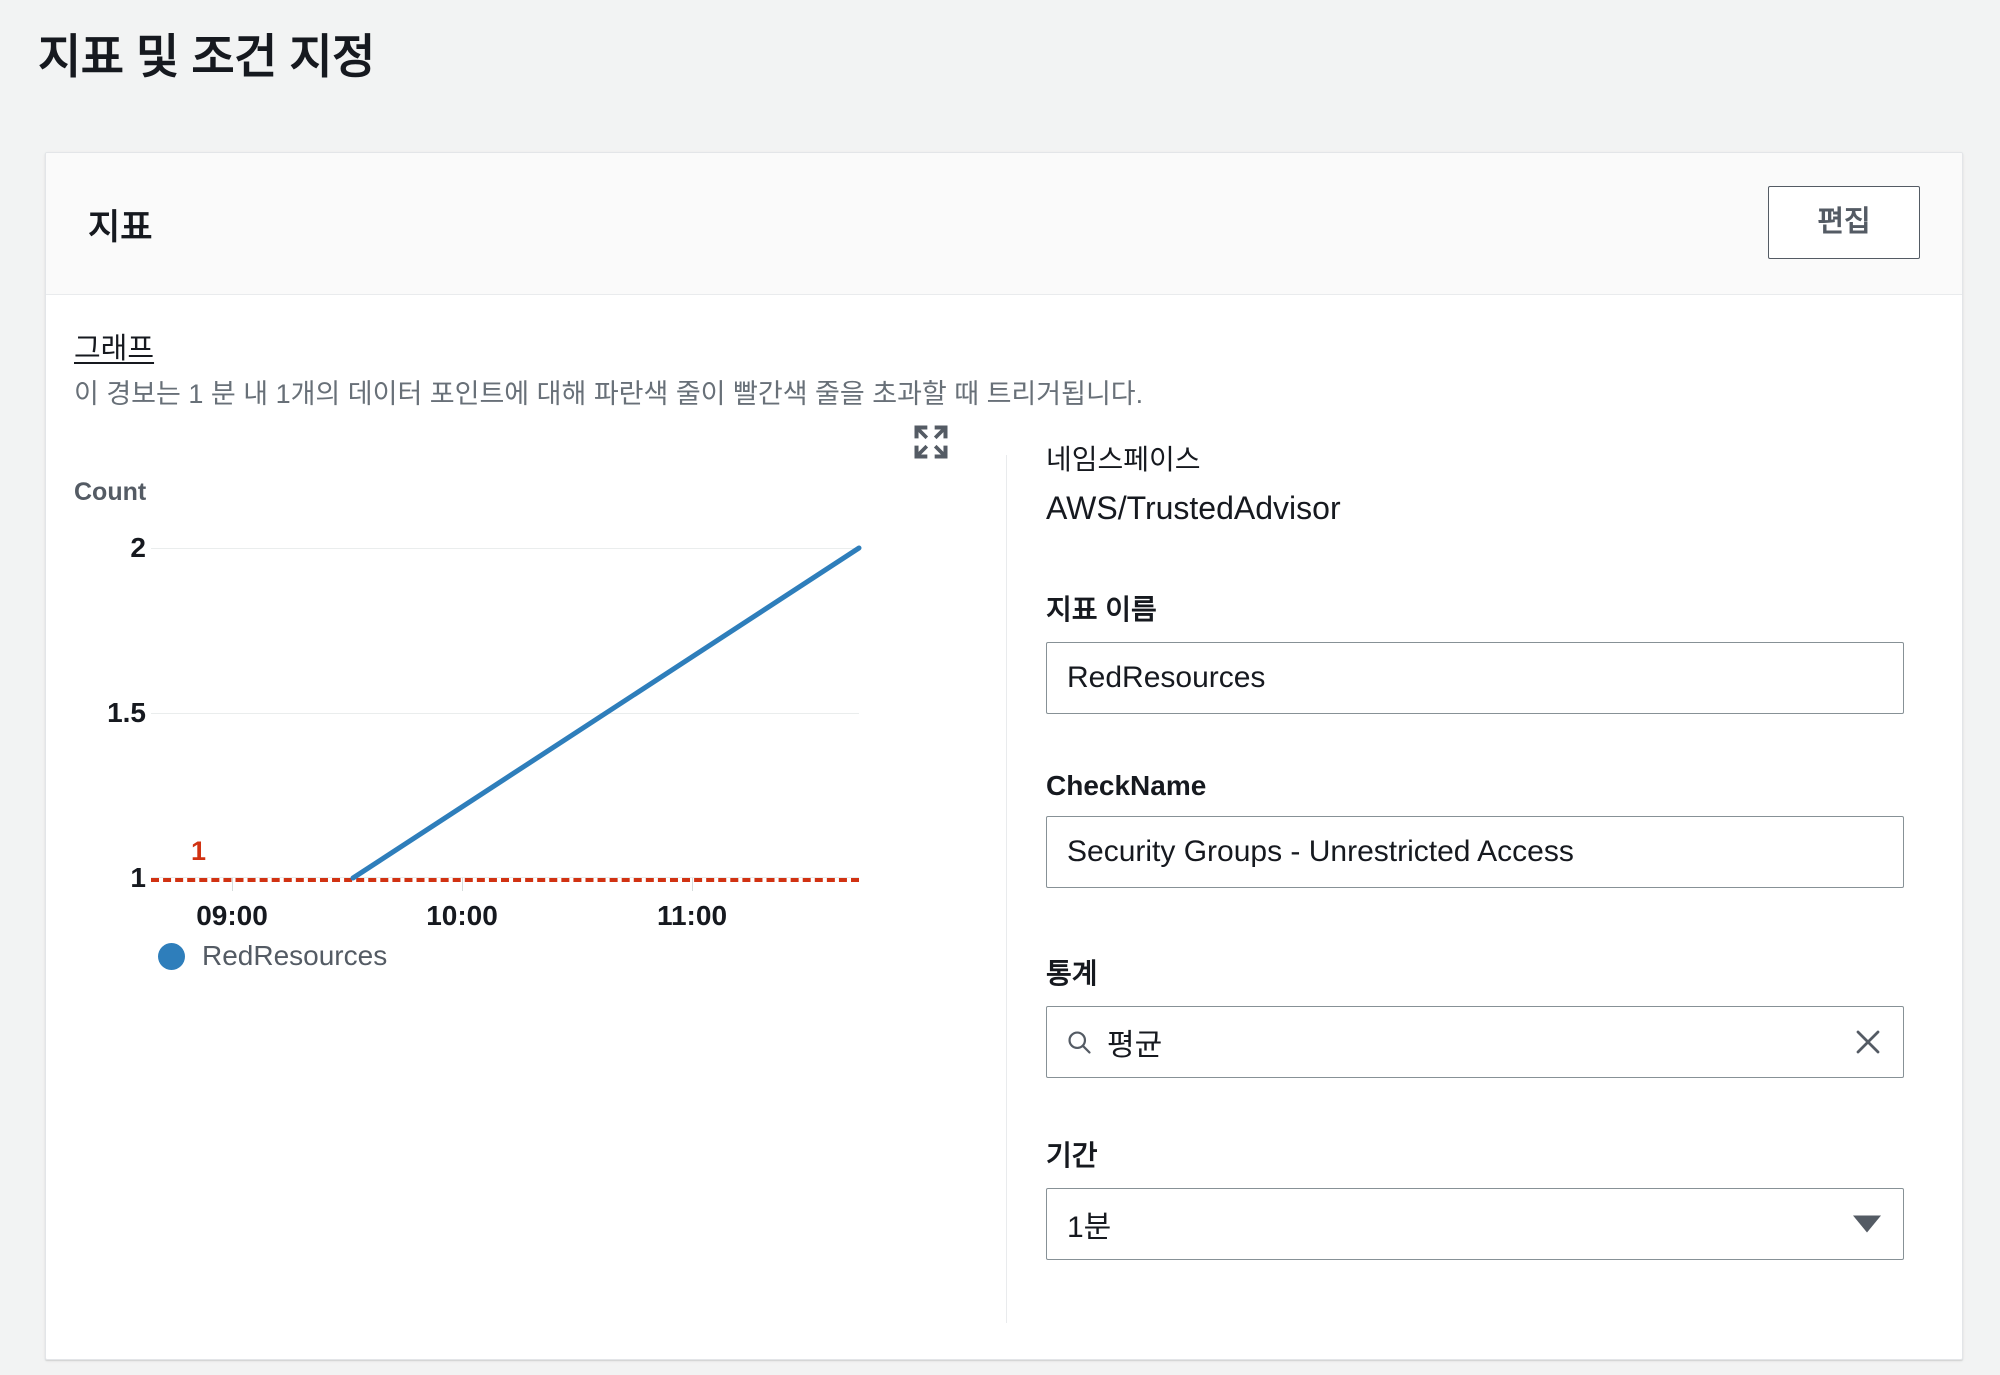  What do you see at coordinates (1006, 889) in the screenshot?
I see `pane-divider` at bounding box center [1006, 889].